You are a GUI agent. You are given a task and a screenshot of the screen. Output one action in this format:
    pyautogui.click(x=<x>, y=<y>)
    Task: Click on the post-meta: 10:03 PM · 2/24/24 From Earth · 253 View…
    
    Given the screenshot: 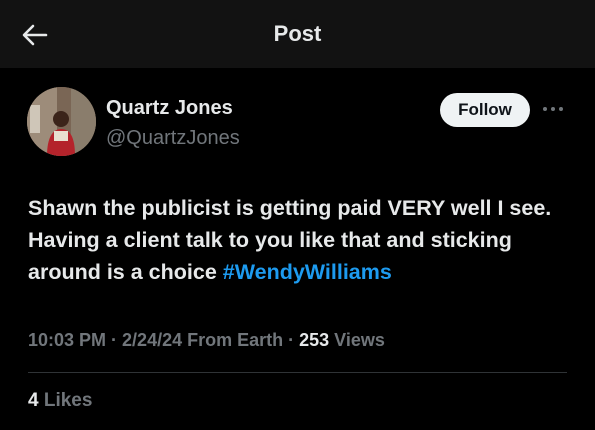 What is the action you would take?
    pyautogui.click(x=206, y=340)
    